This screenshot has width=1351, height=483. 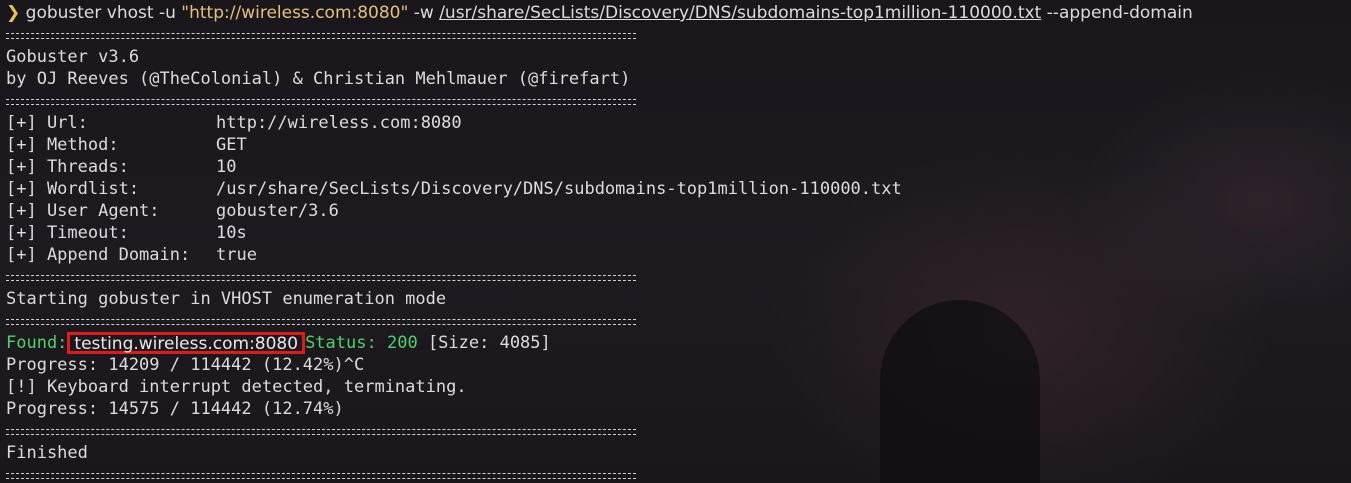 What do you see at coordinates (63, 13) in the screenshot?
I see `command-binary: gobuster` at bounding box center [63, 13].